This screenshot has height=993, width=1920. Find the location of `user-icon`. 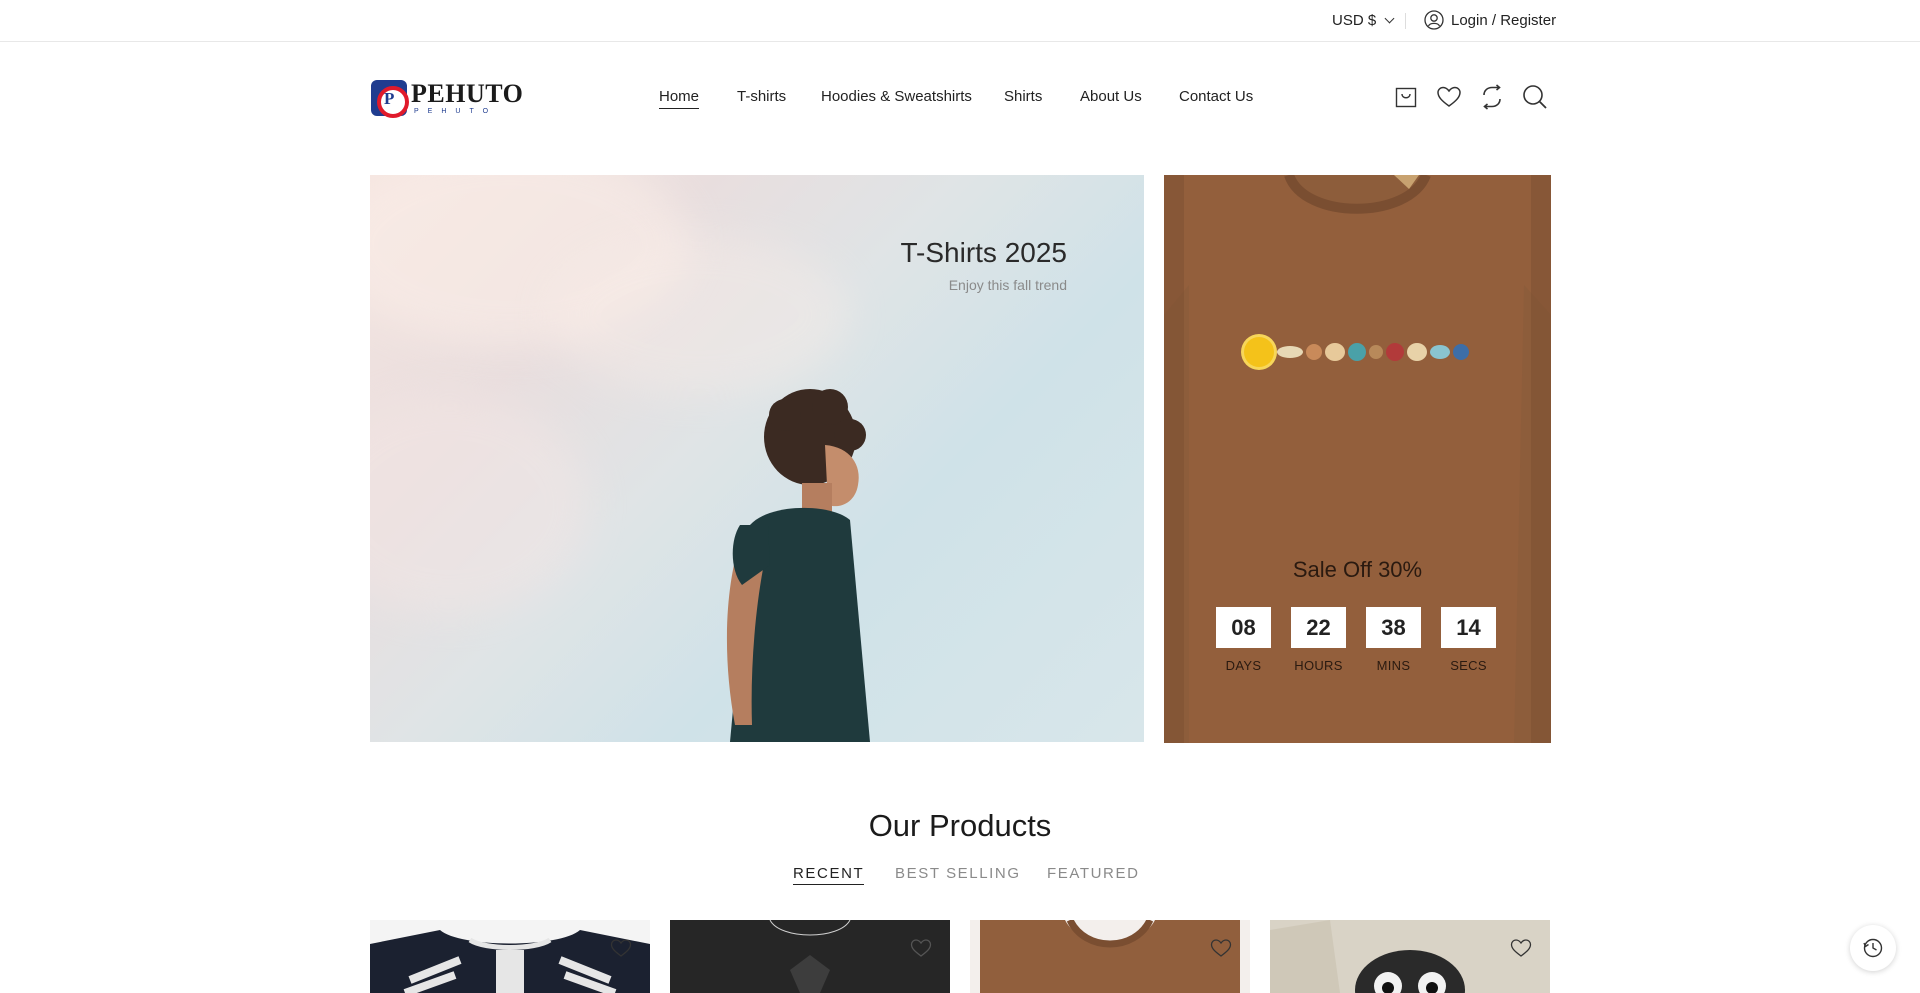

user-icon is located at coordinates (1434, 20).